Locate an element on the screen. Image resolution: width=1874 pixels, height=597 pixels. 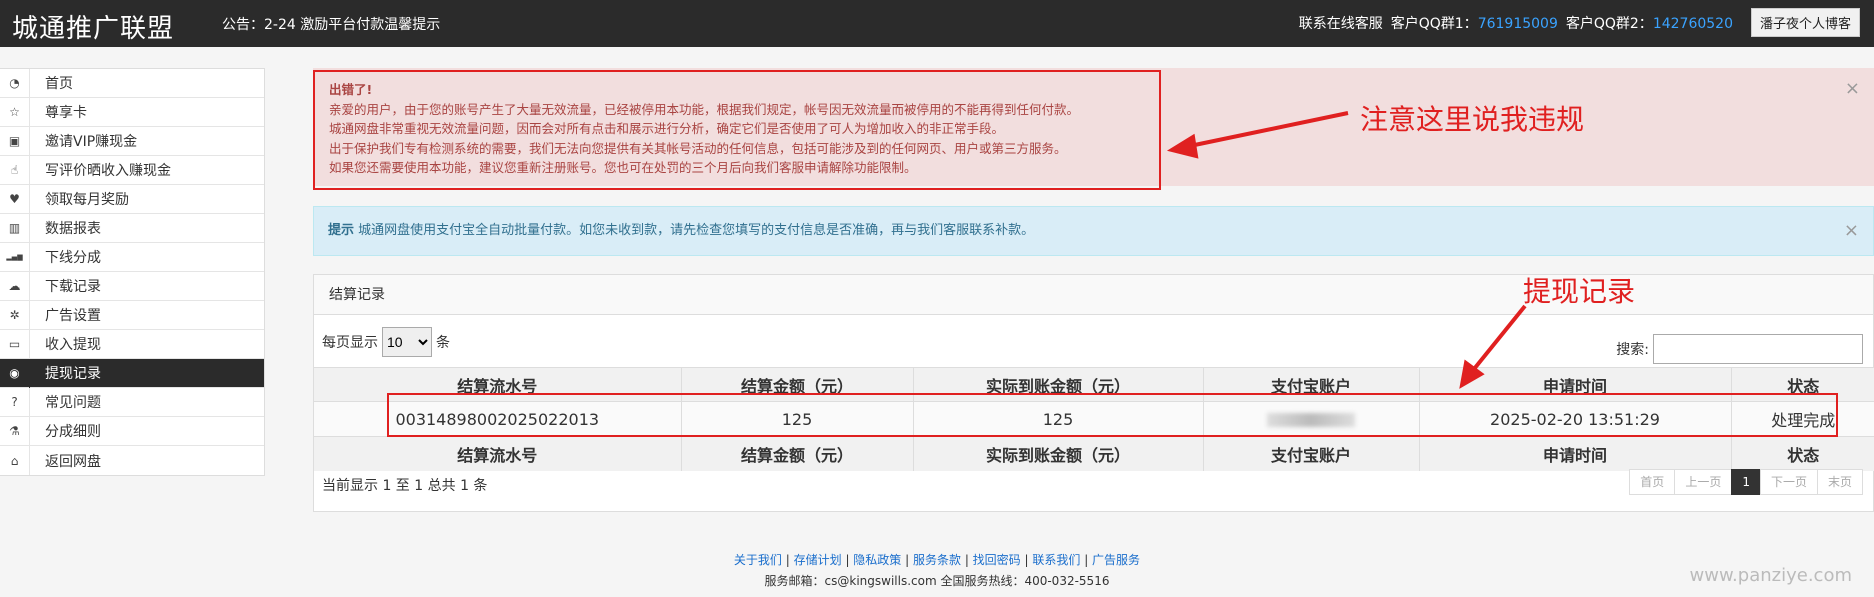
annotation-arrows is located at coordinates (1346, 250).